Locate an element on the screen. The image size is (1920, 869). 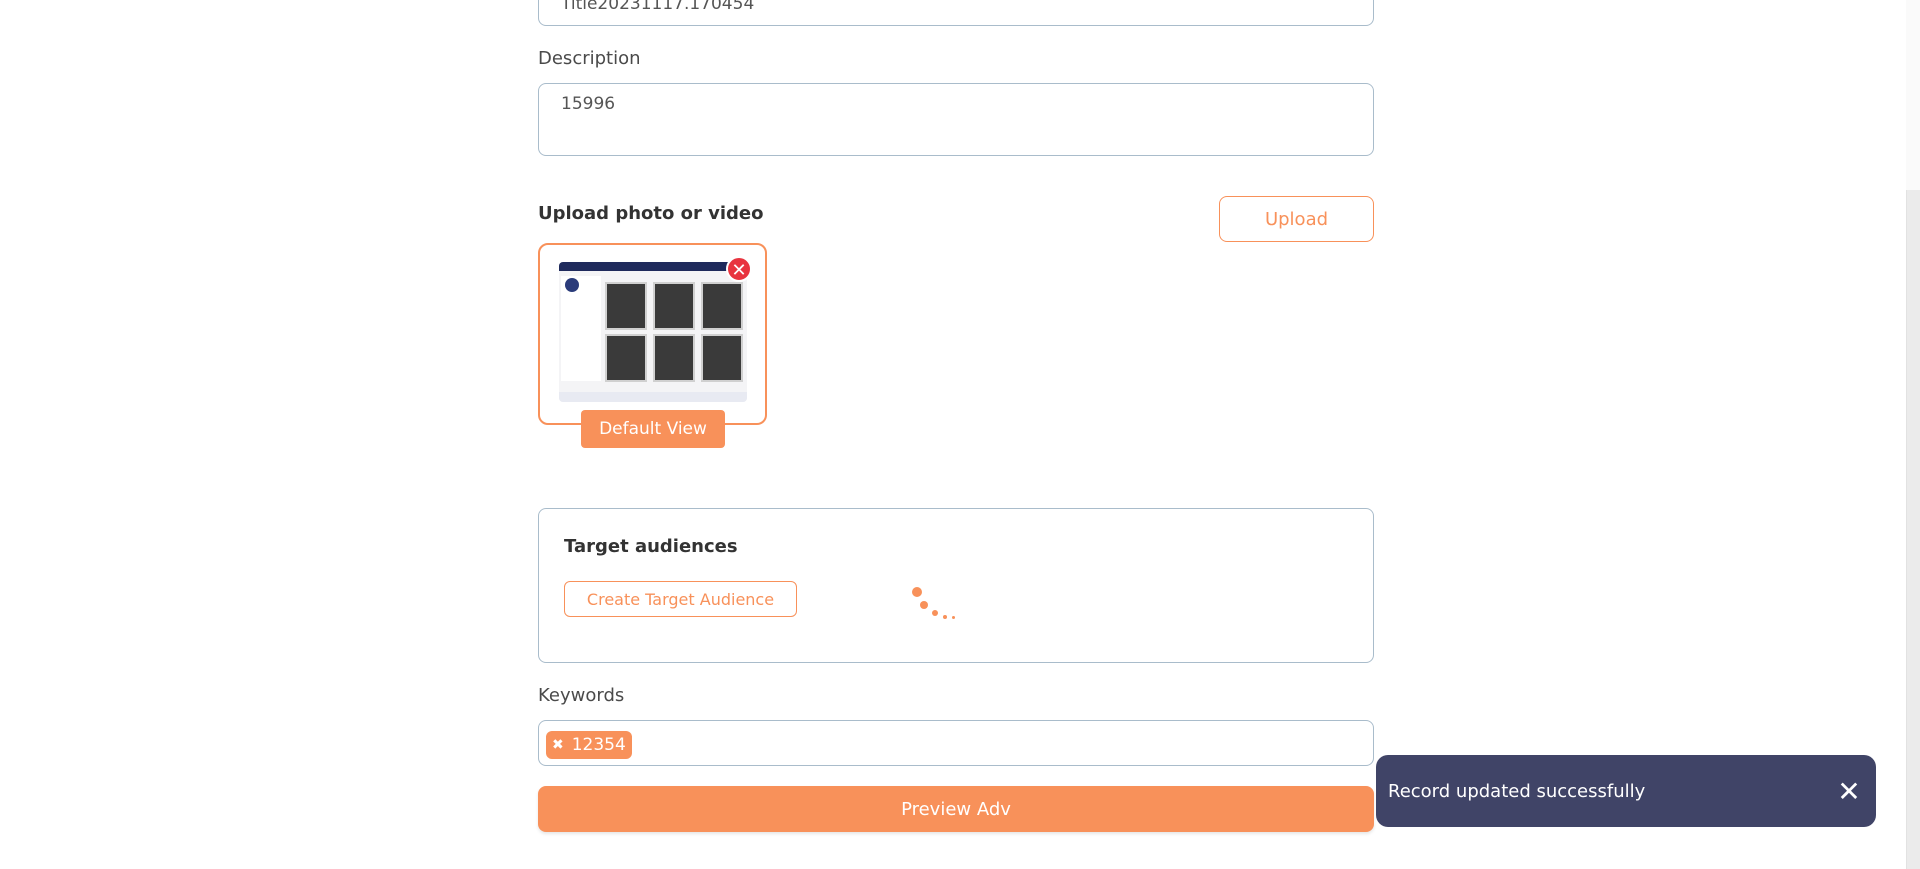
description-input: 15996 is located at coordinates (956, 119).